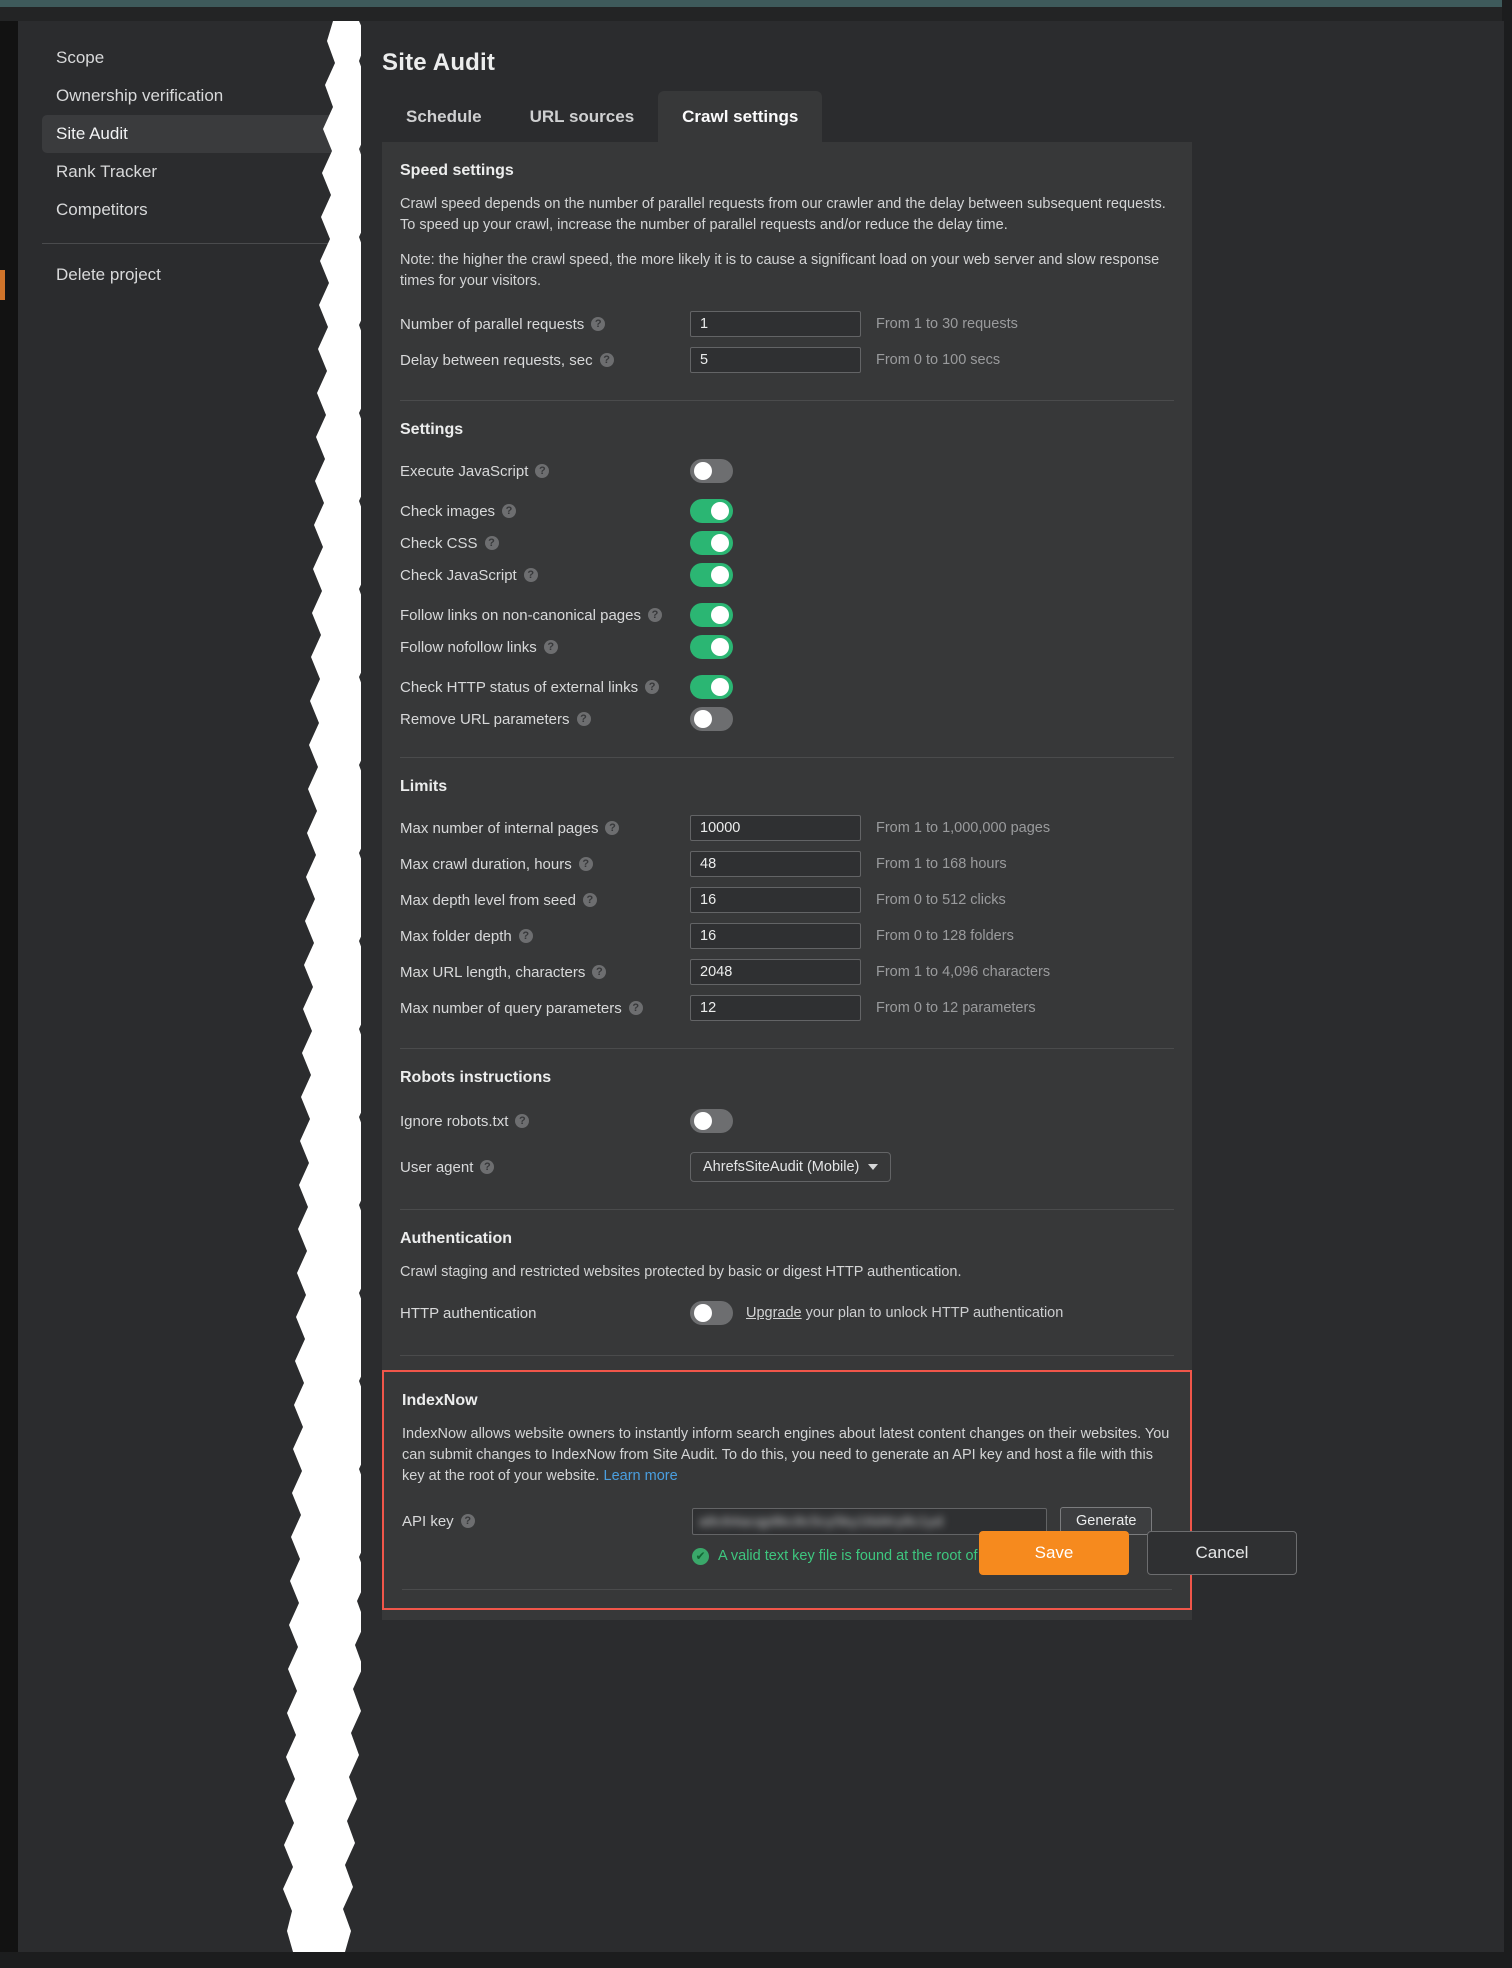 This screenshot has height=1968, width=1512. I want to click on toggle-check-external-links, so click(711, 687).